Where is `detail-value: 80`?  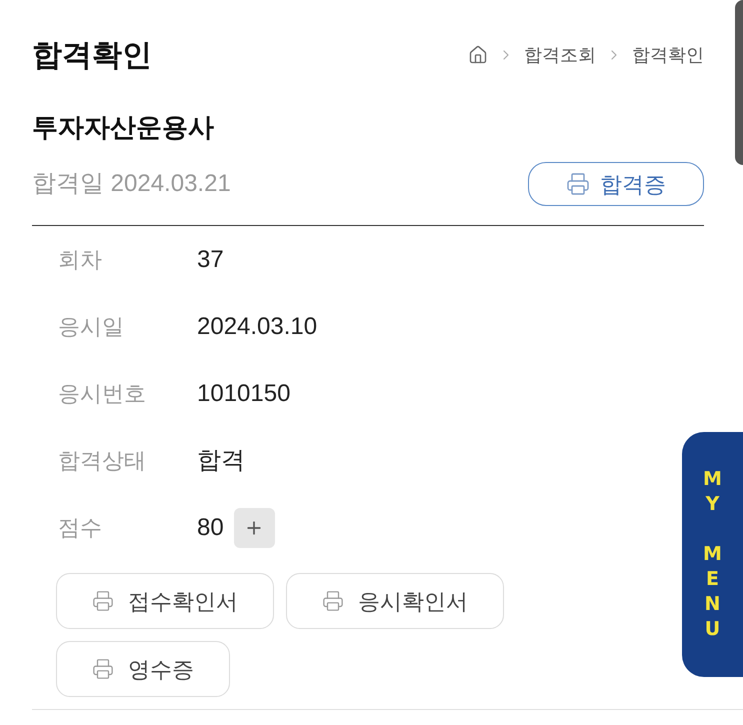 detail-value: 80 is located at coordinates (210, 527).